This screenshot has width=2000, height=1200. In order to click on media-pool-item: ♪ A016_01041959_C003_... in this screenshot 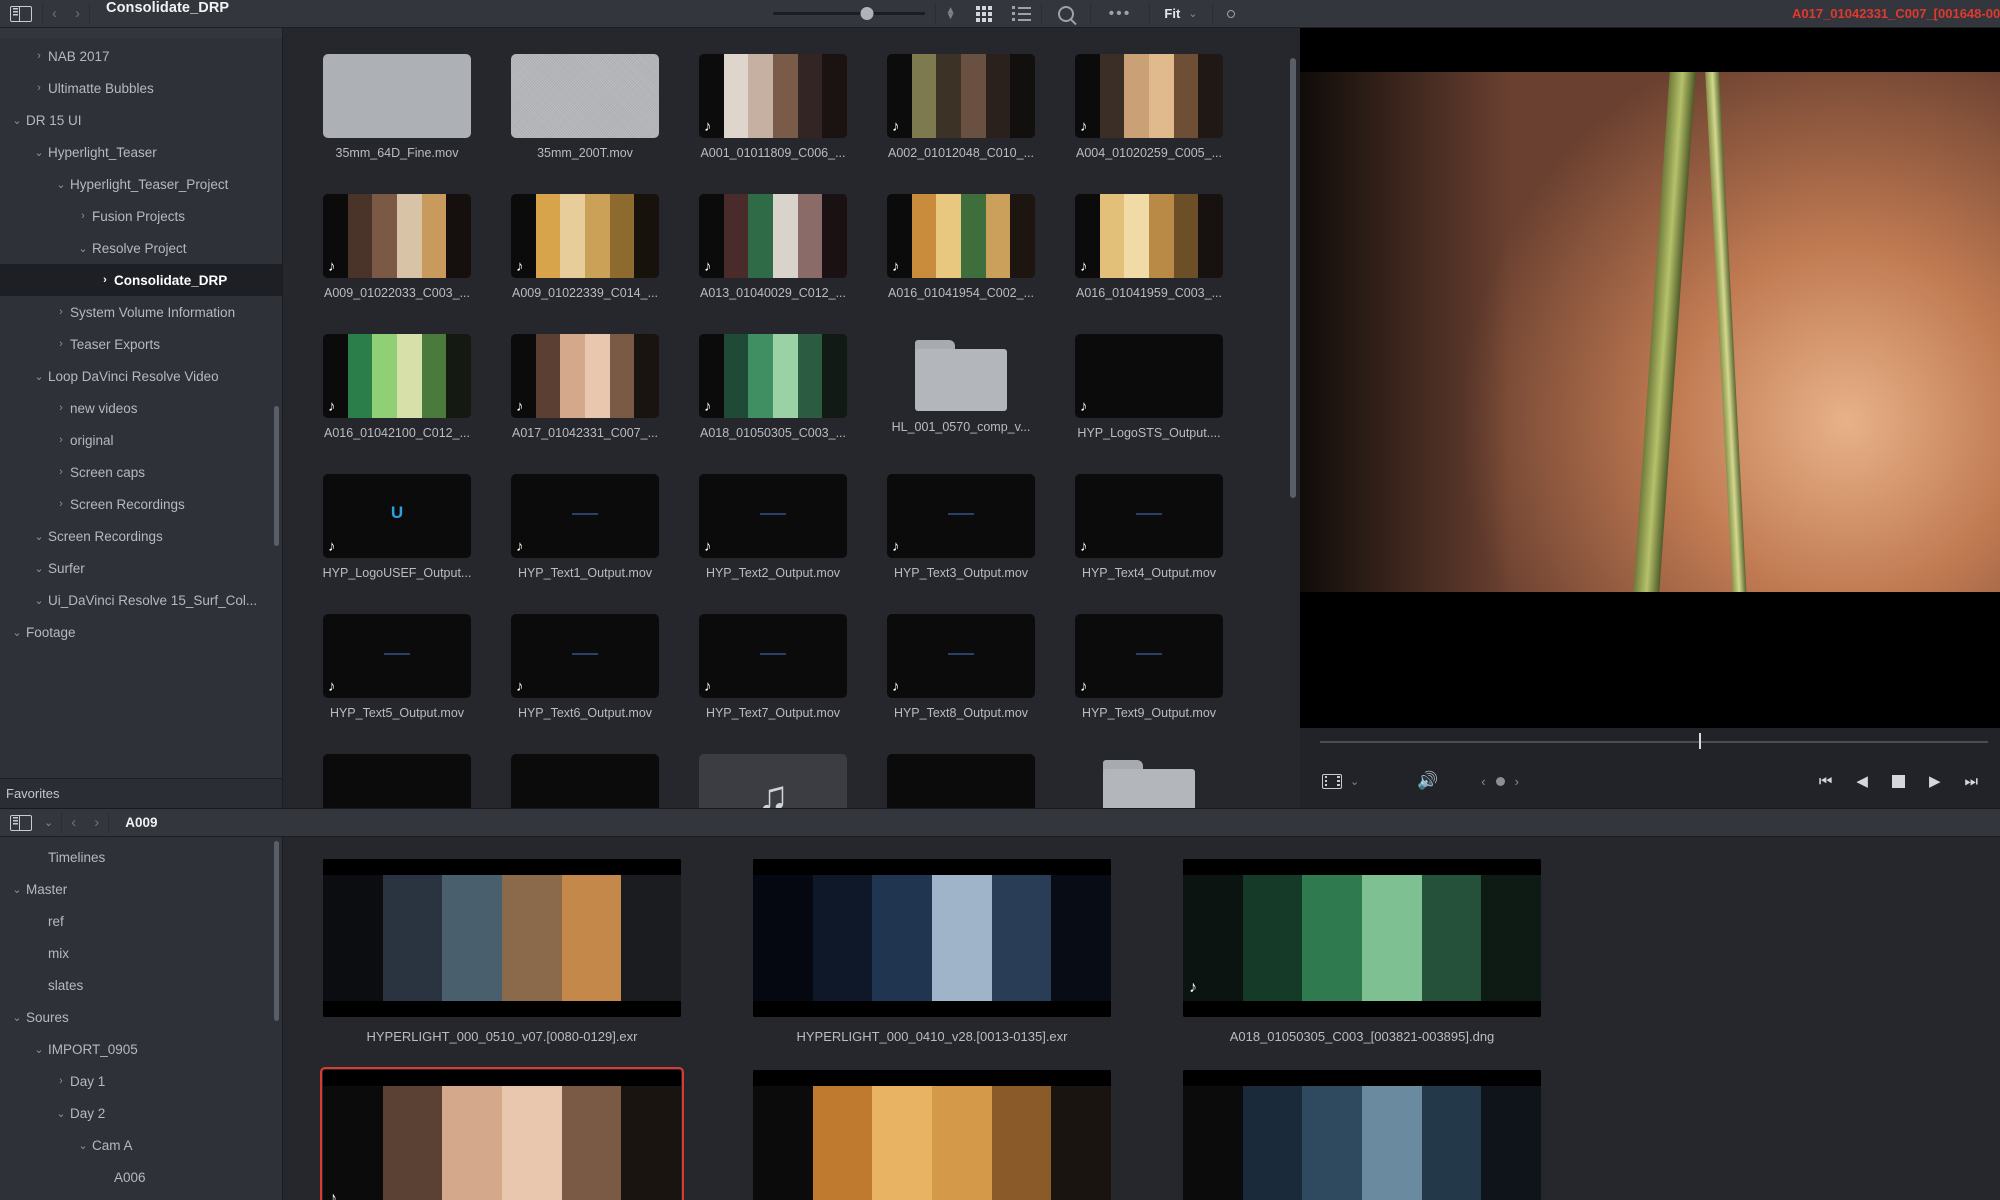, I will do `click(1149, 247)`.